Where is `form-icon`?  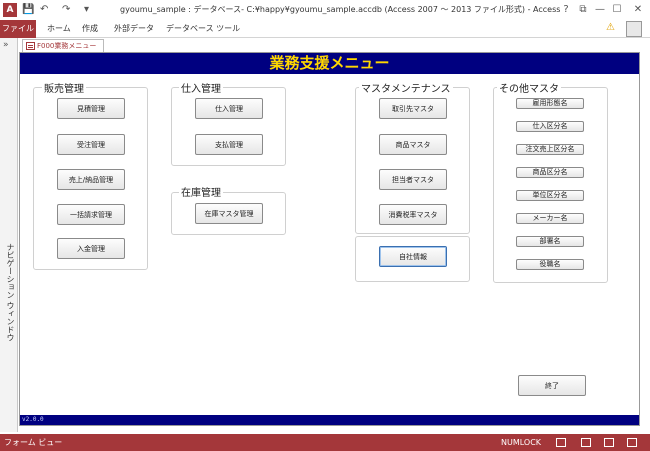 form-icon is located at coordinates (30, 46).